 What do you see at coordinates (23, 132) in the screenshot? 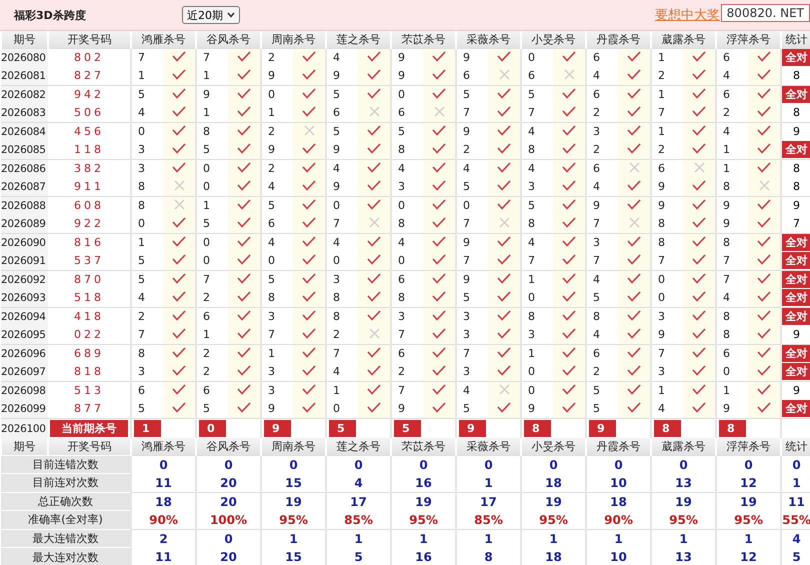
I see `period-number: 2026084` at bounding box center [23, 132].